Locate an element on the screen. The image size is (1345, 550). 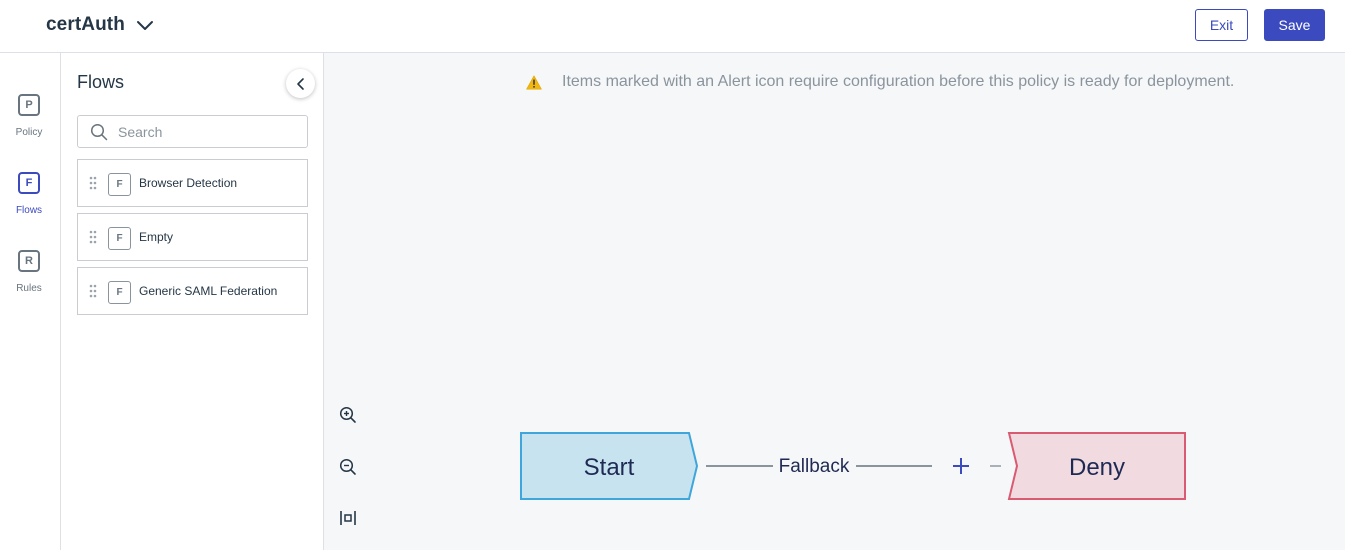
alert-icon is located at coordinates (534, 82).